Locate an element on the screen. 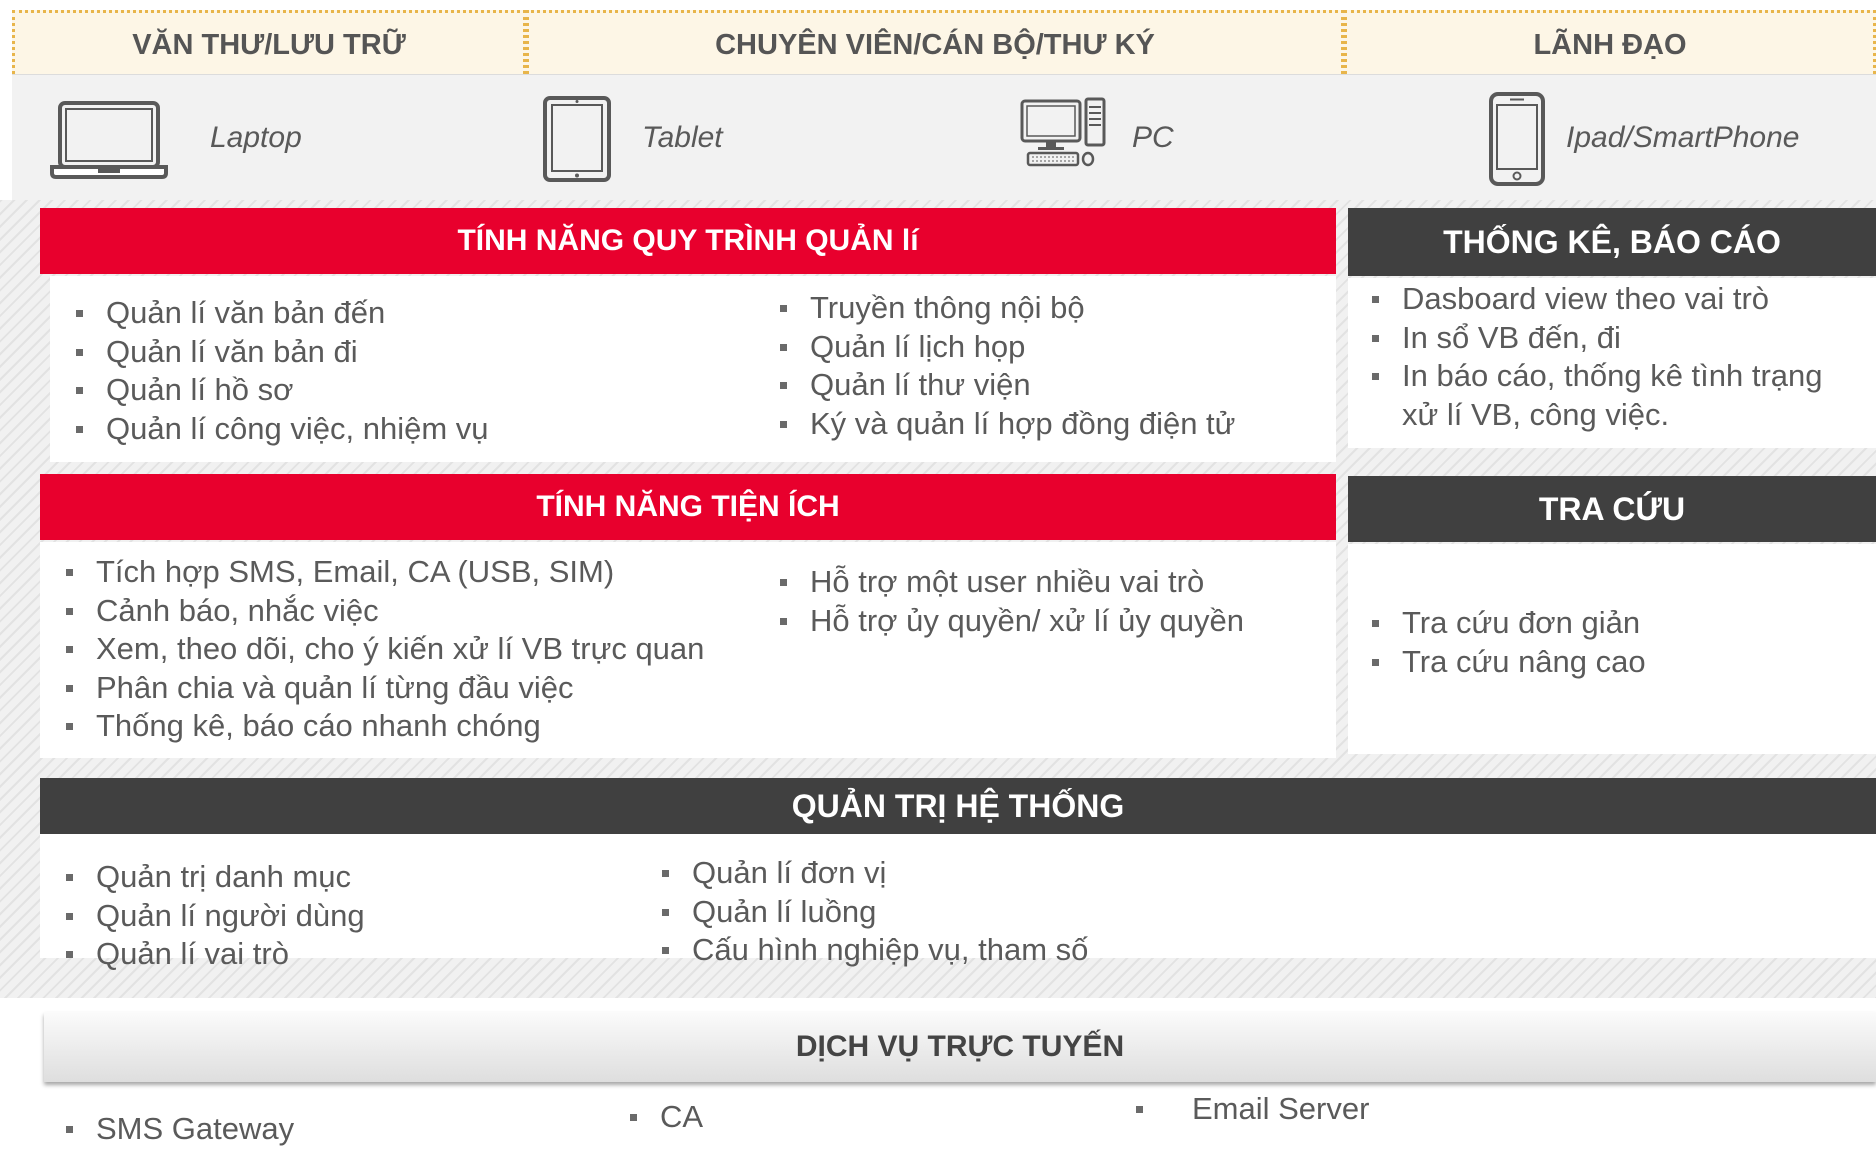 This screenshot has width=1876, height=1149. role-cell-lanh-dao: LÃNH ĐẠO is located at coordinates (1610, 45).